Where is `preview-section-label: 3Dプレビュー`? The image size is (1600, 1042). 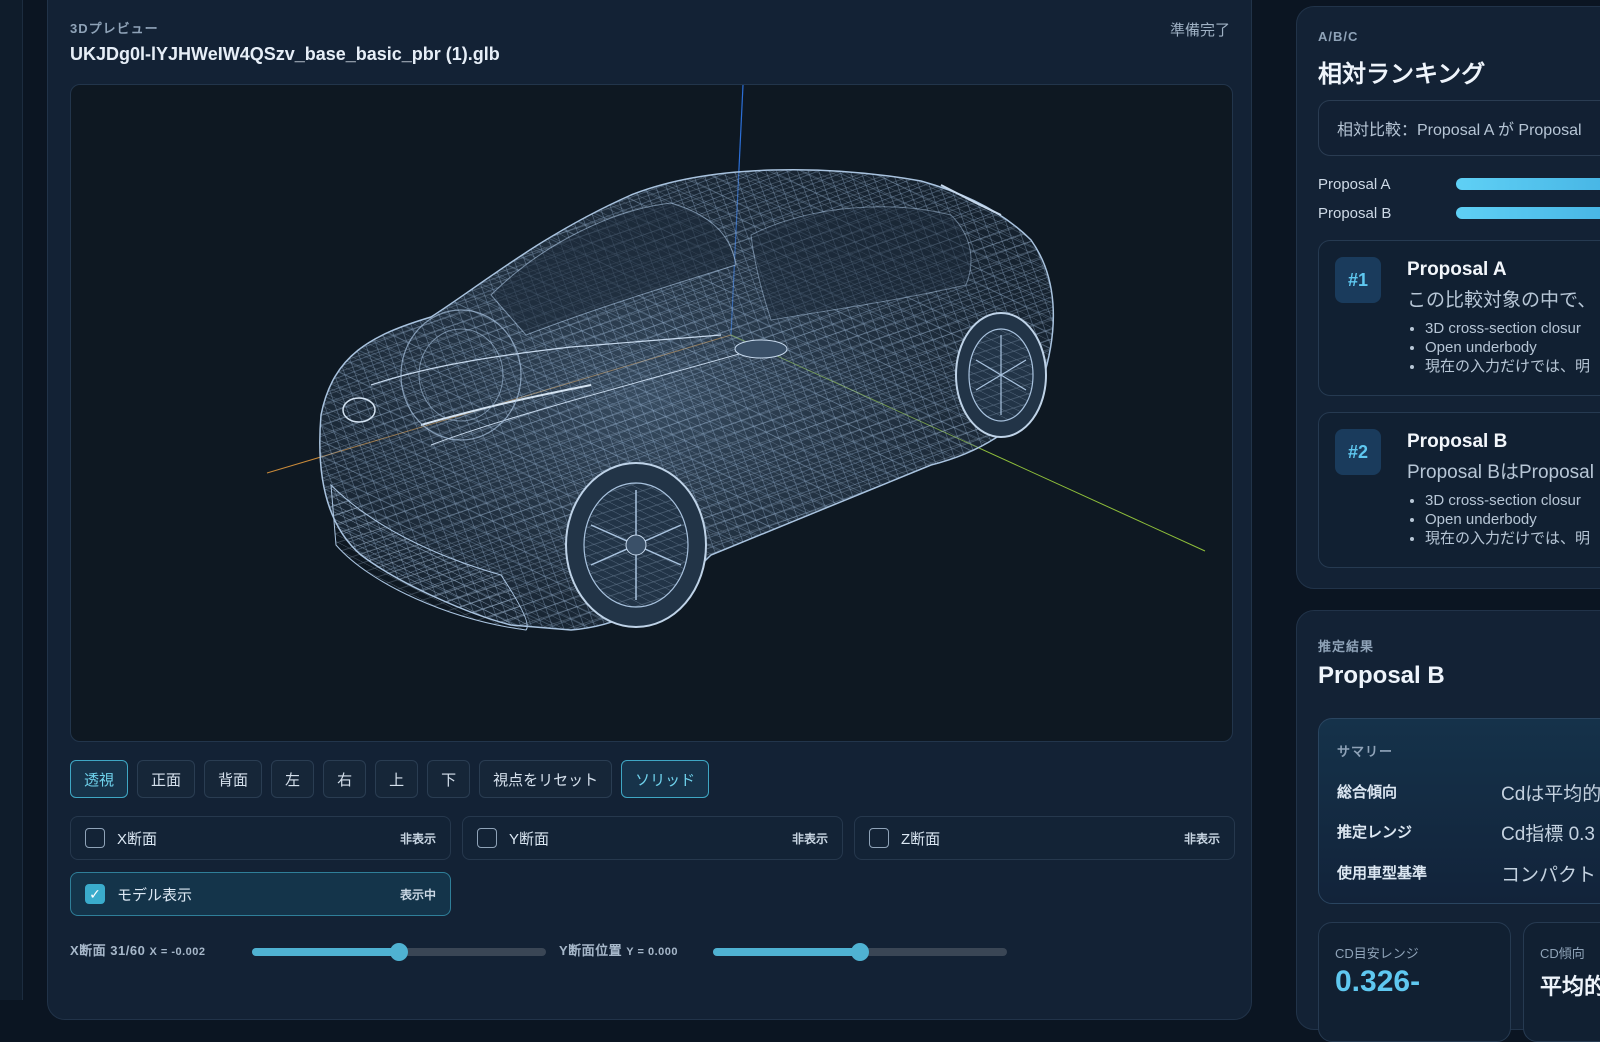
preview-section-label: 3Dプレビュー is located at coordinates (114, 28).